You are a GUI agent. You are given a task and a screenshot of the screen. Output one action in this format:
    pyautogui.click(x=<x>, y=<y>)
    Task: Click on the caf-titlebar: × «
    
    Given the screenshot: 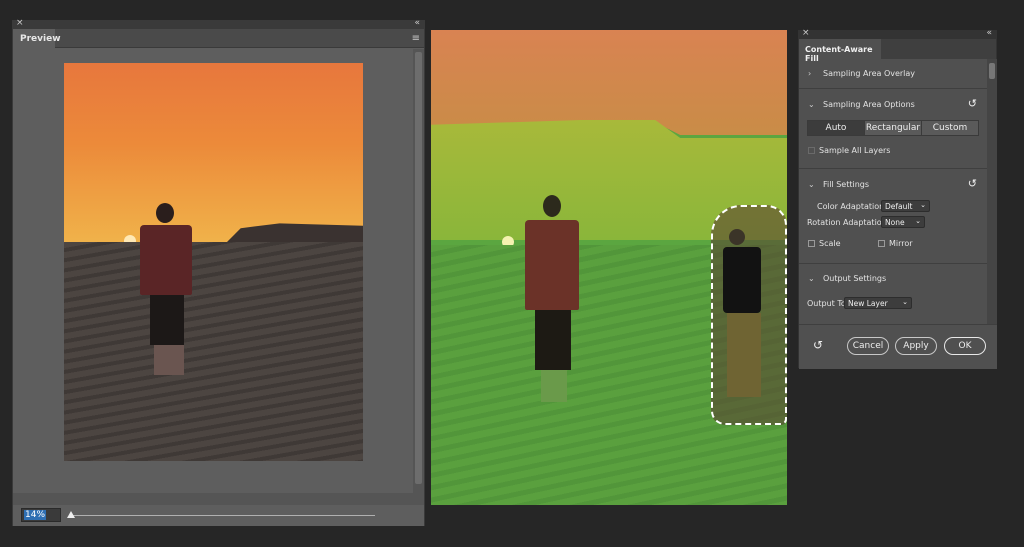 What is the action you would take?
    pyautogui.click(x=897, y=33)
    